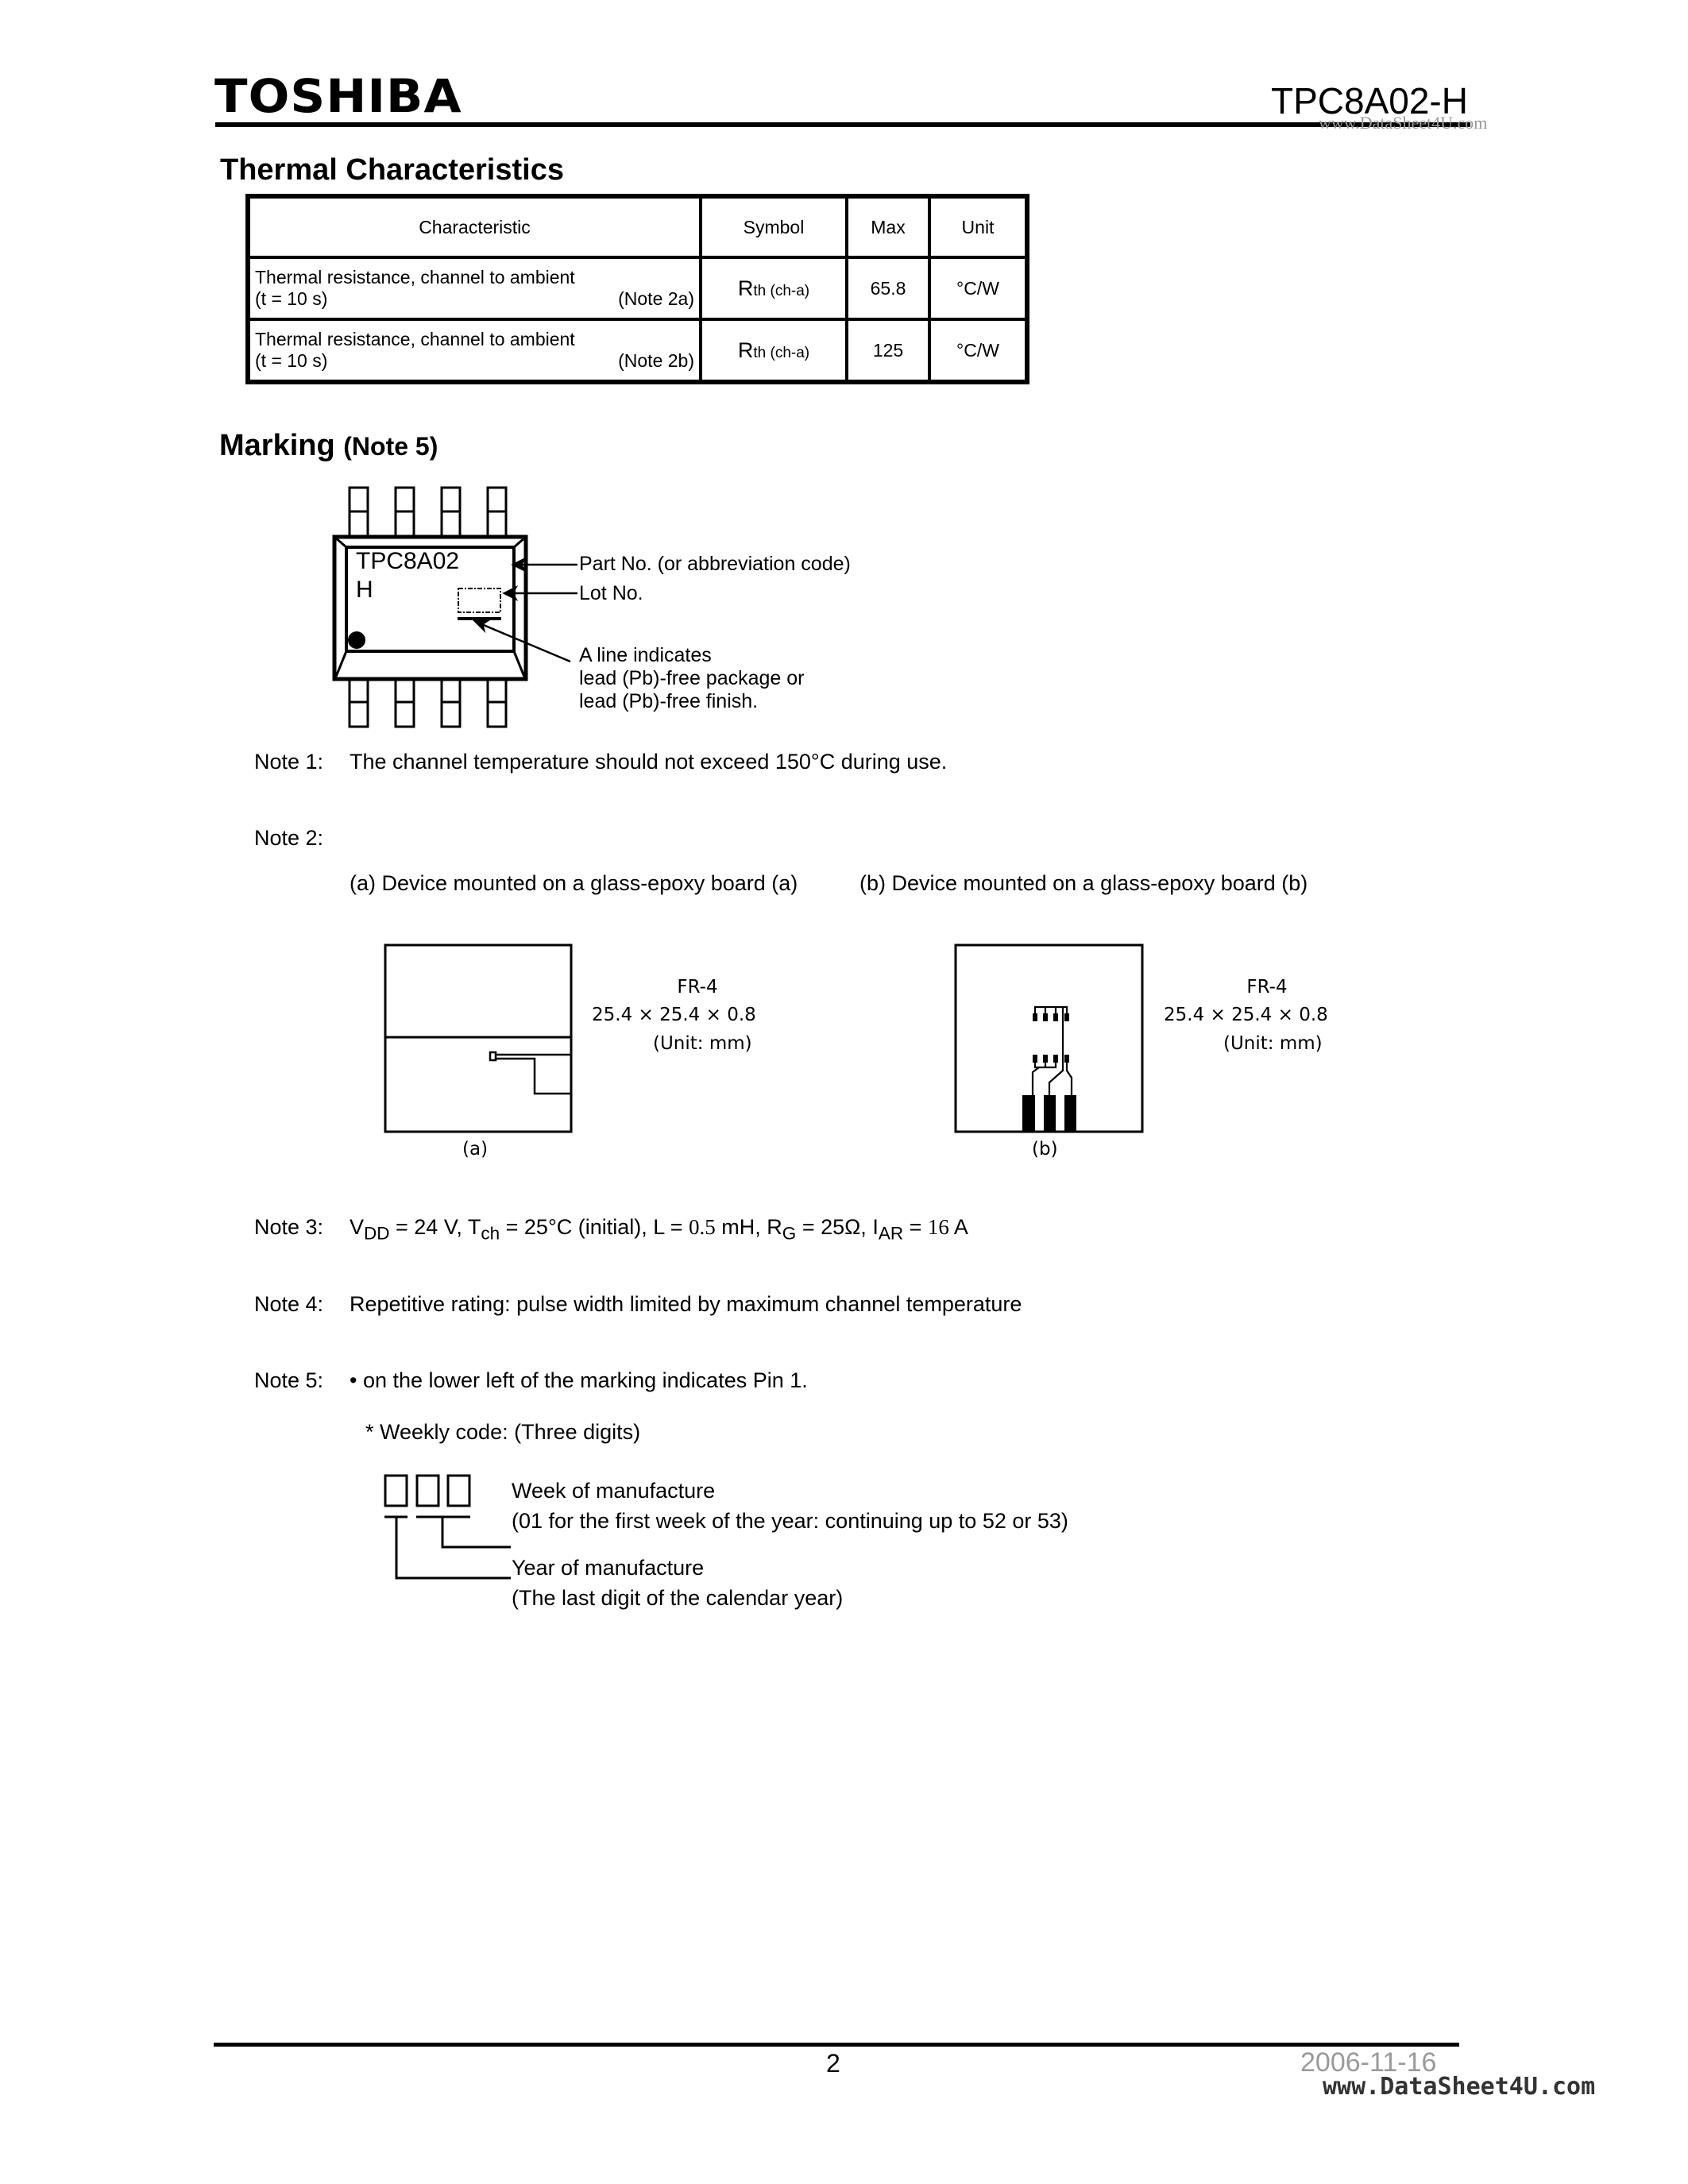 The width and height of the screenshot is (1688, 2184). I want to click on weekly-code-diagram, so click(447, 1527).